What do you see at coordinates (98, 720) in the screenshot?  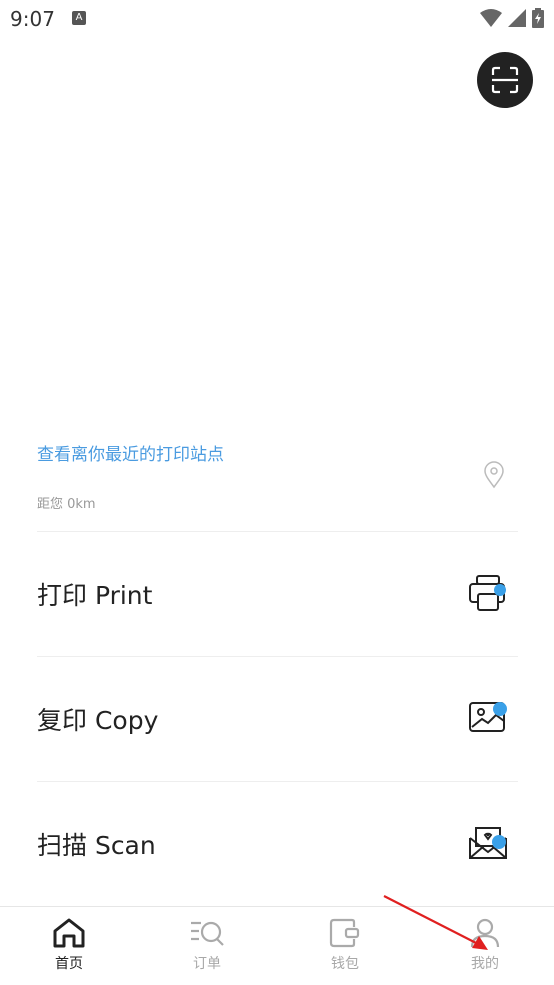 I see `copy-label: 复印 Copy` at bounding box center [98, 720].